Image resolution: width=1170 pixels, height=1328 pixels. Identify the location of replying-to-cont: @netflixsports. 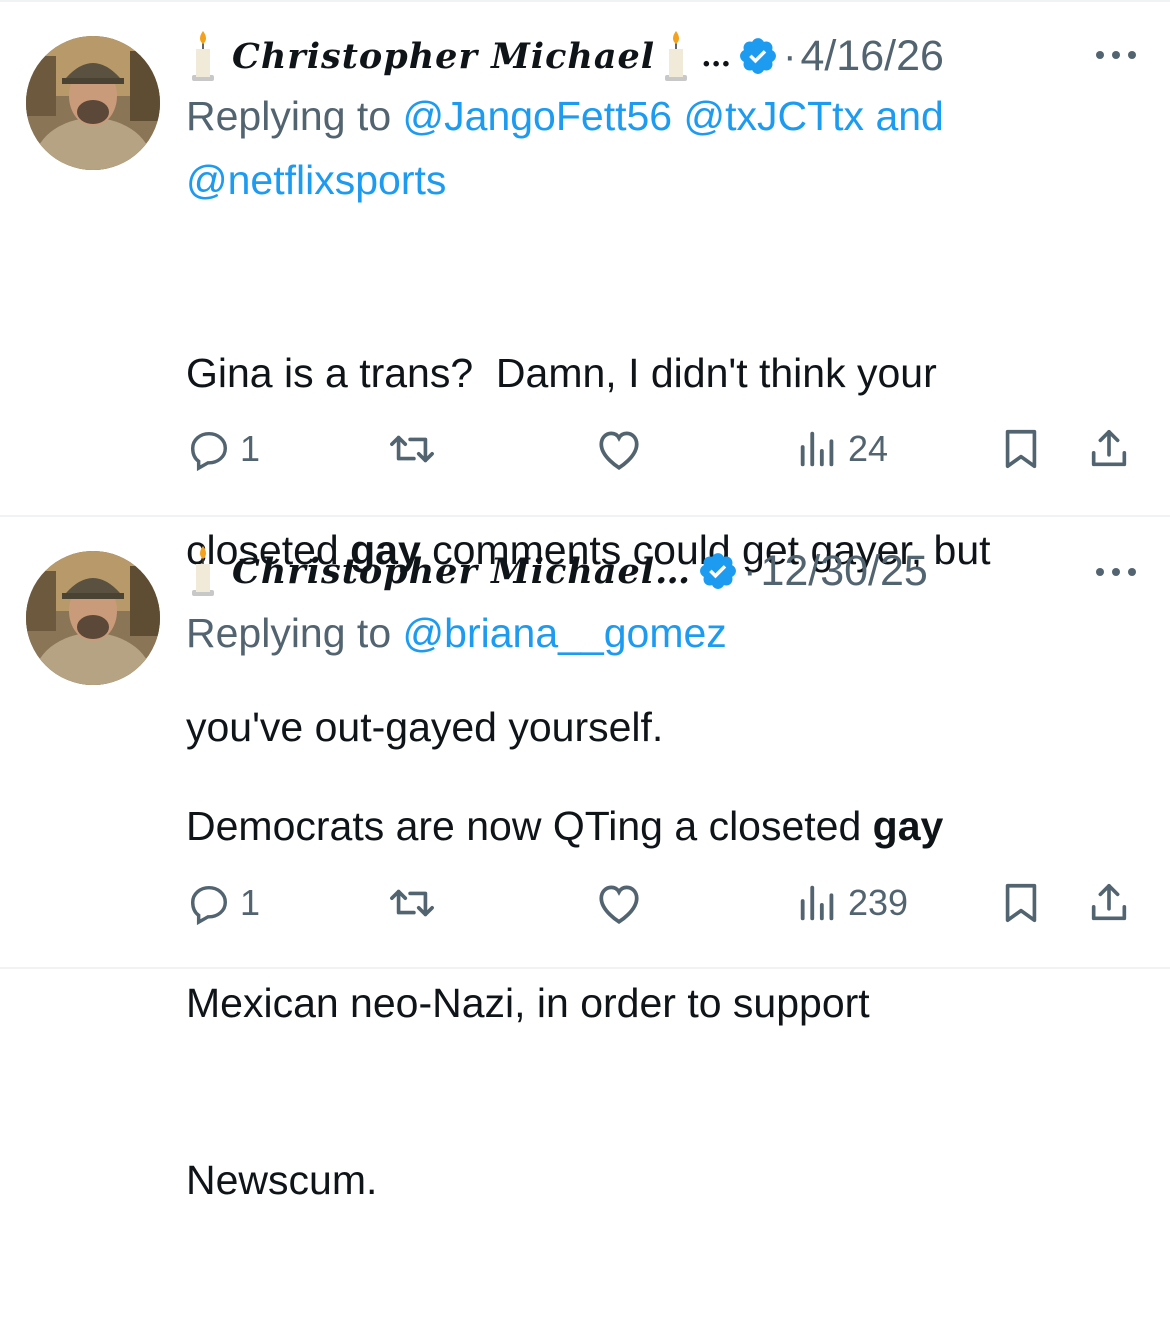
(316, 180).